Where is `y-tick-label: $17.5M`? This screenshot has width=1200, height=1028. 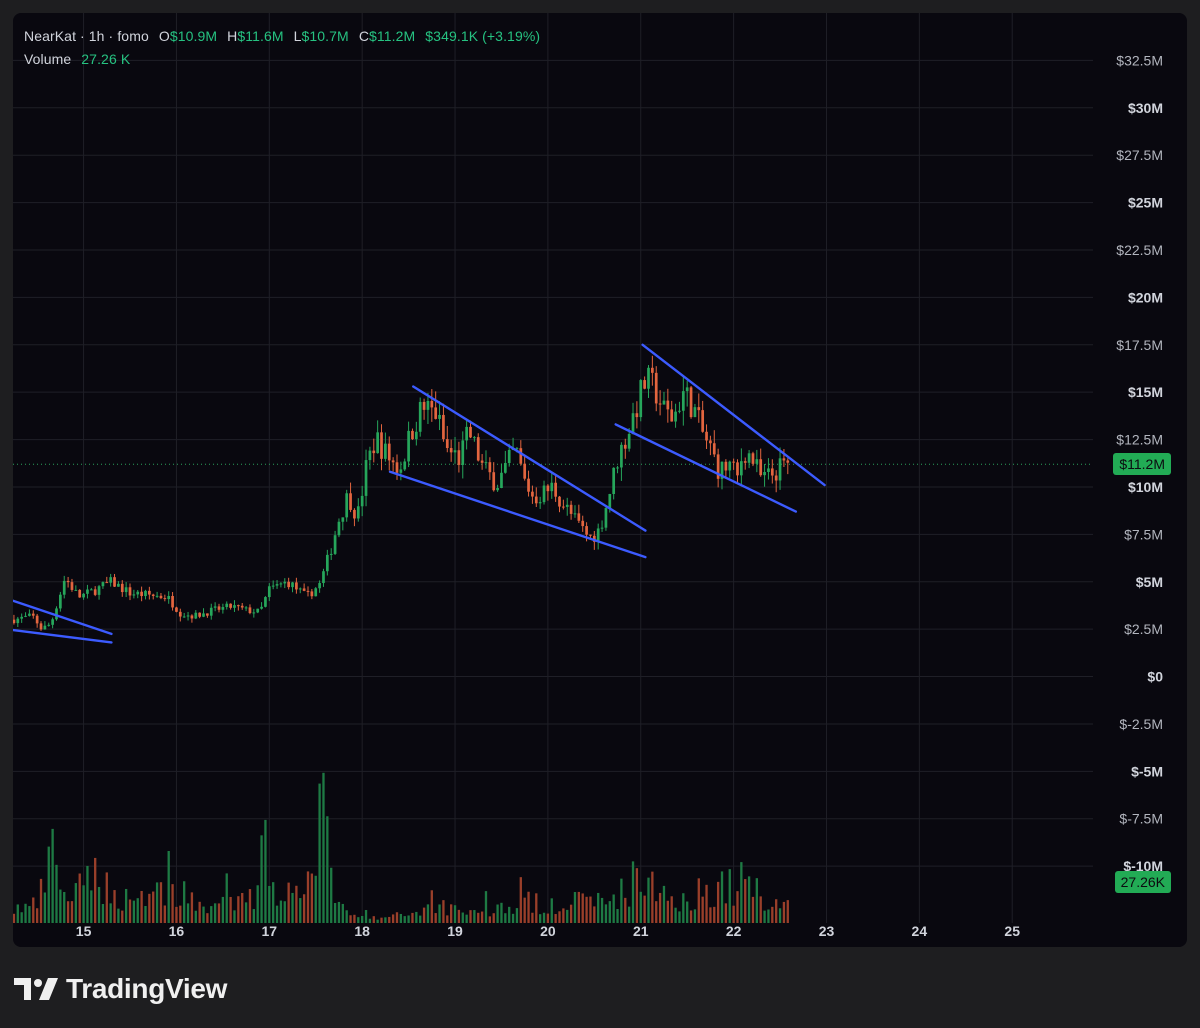 y-tick-label: $17.5M is located at coordinates (1139, 345).